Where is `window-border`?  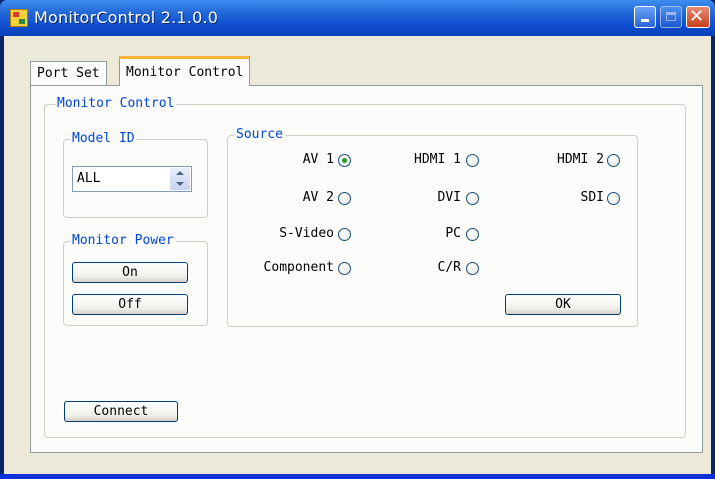 window-border is located at coordinates (357, 476).